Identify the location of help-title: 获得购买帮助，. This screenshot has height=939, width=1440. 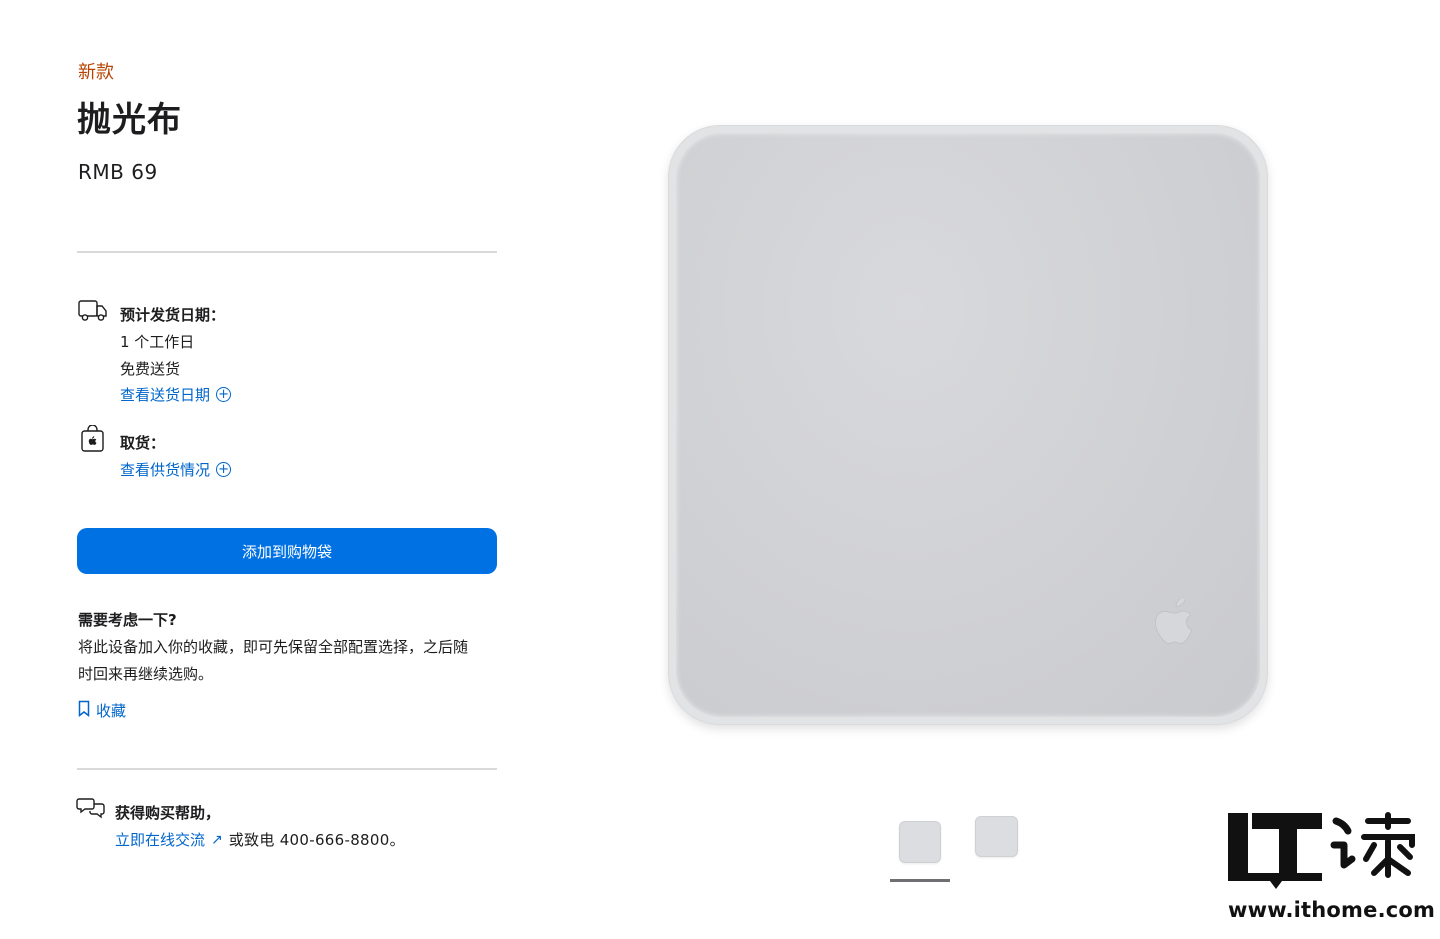
(168, 813).